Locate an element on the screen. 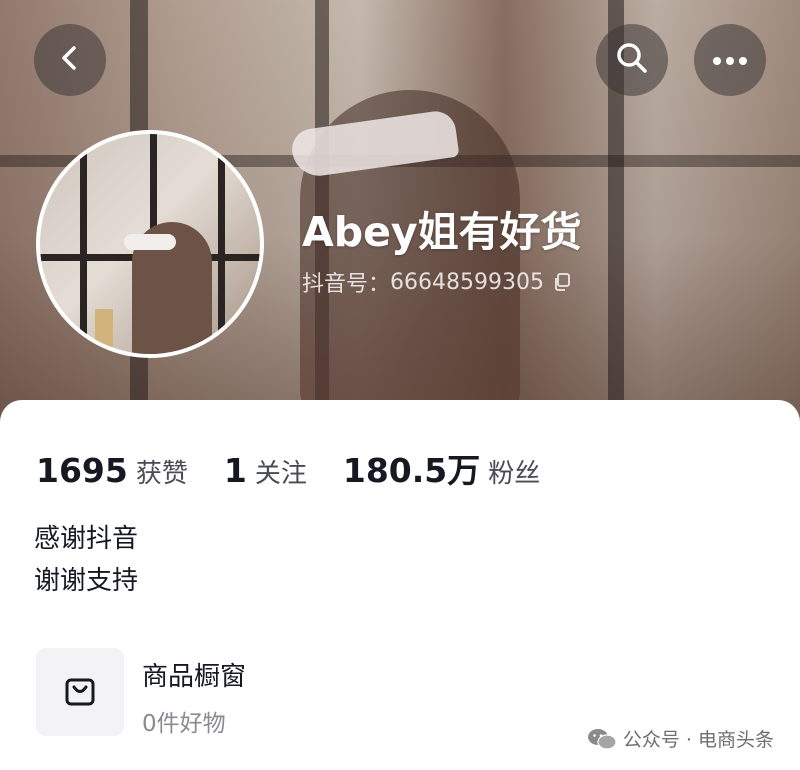 Image resolution: width=800 pixels, height=770 pixels. following-label: 关注 is located at coordinates (281, 471).